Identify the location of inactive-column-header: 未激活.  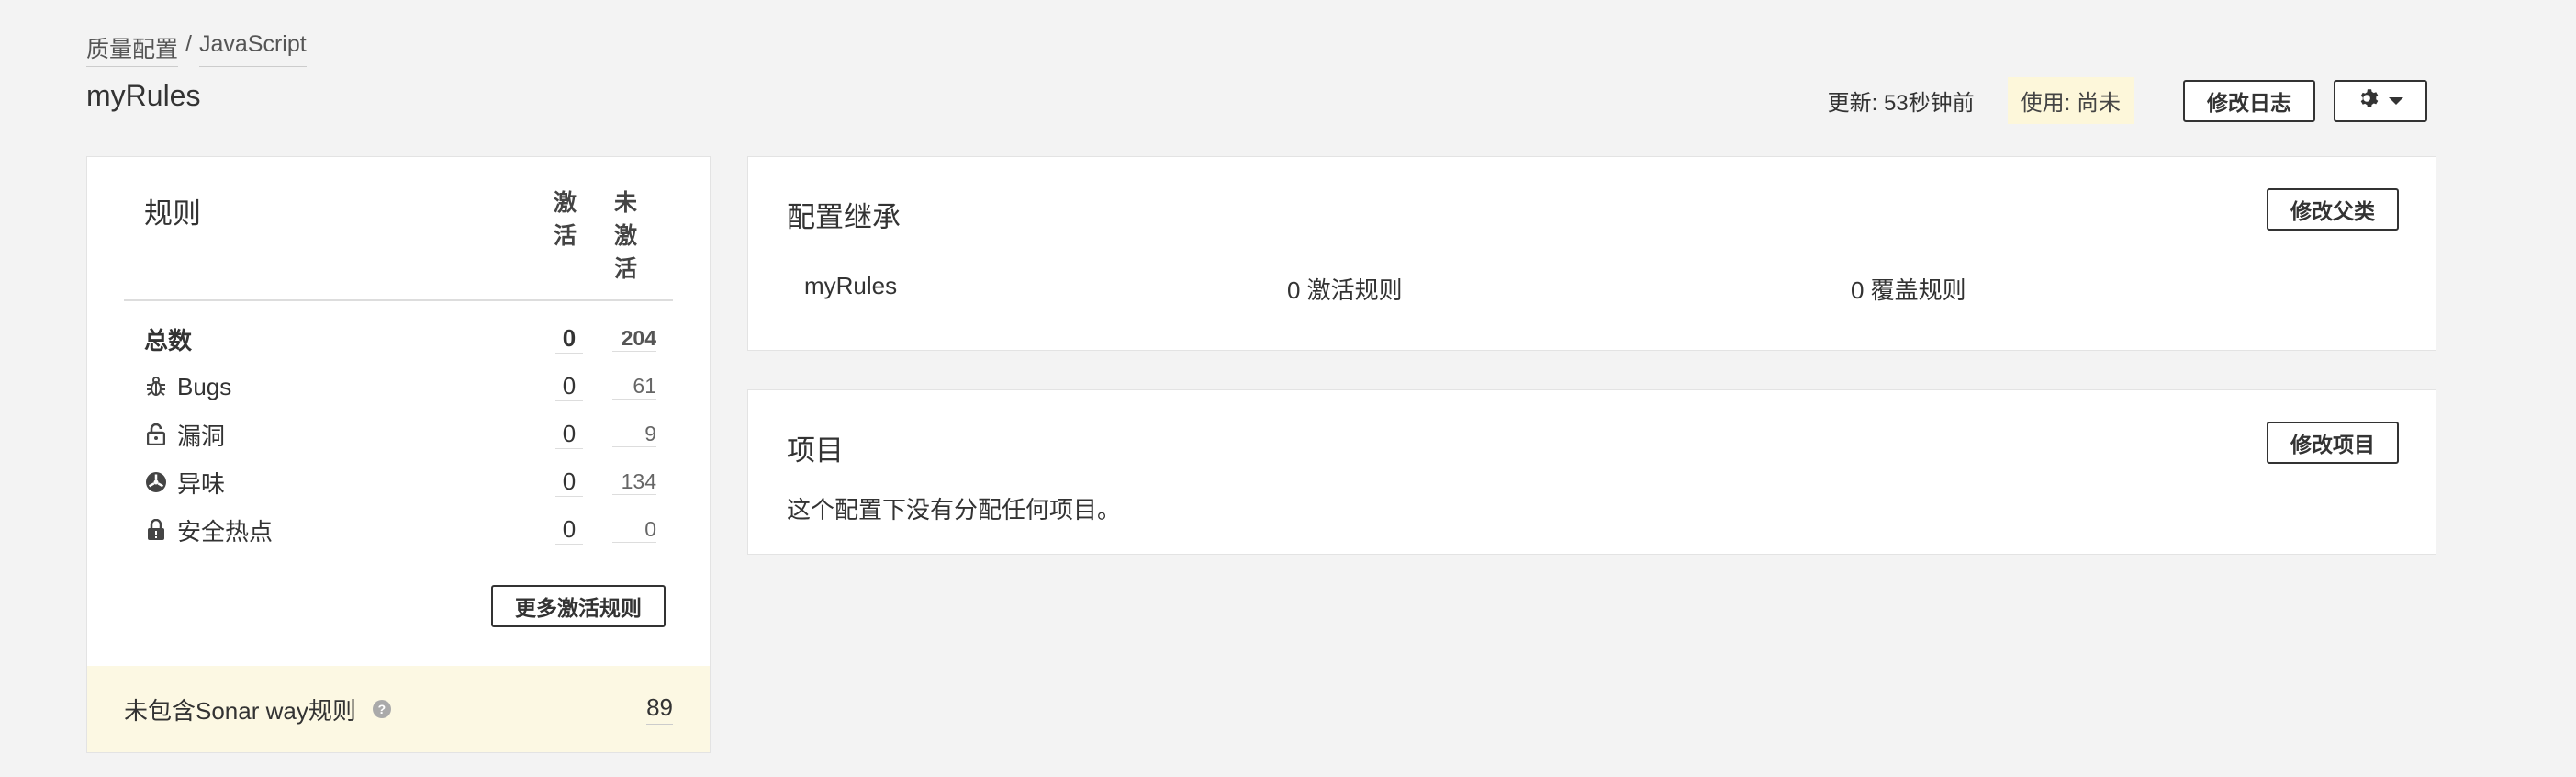
(626, 236).